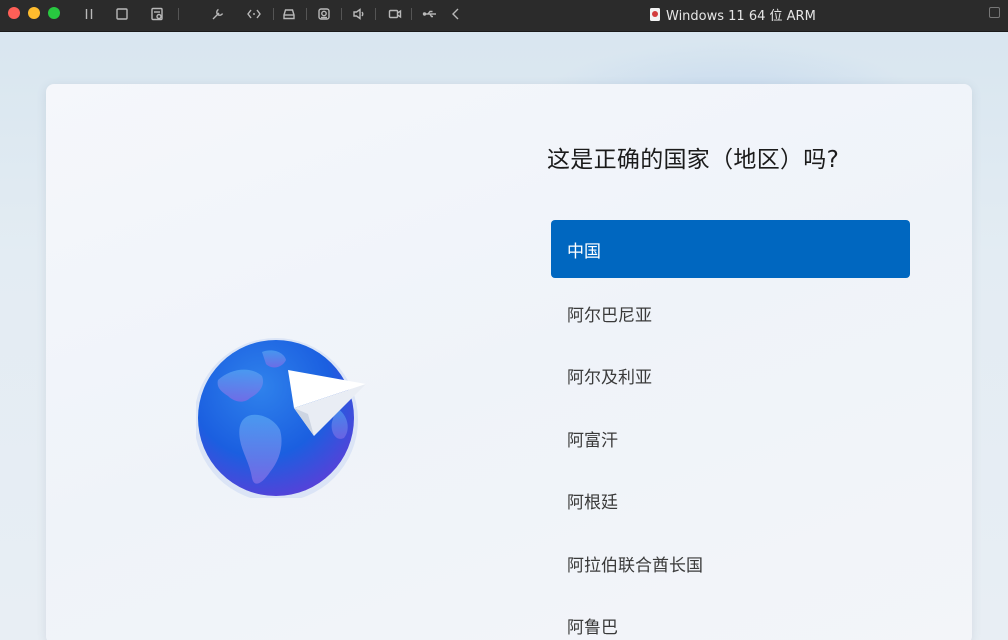 This screenshot has height=640, width=1008. What do you see at coordinates (54, 13) in the screenshot?
I see `maximize-window-button` at bounding box center [54, 13].